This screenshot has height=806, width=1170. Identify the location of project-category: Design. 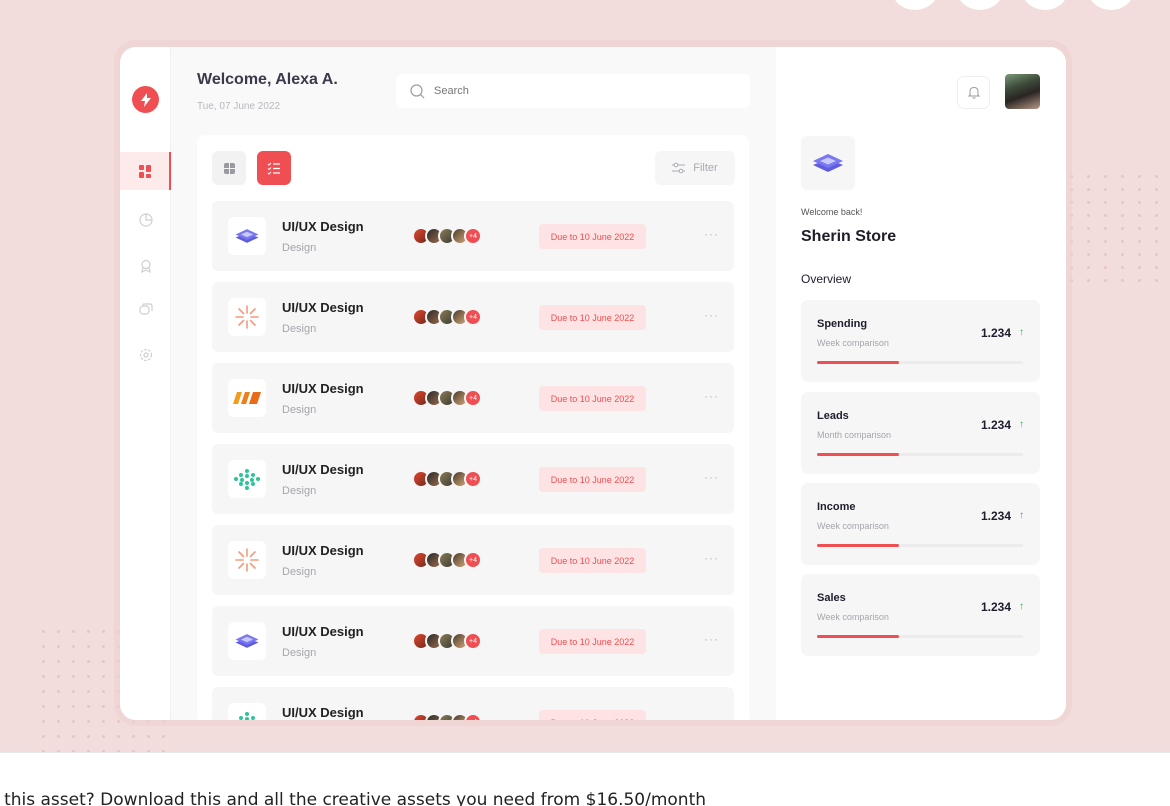
(299, 329).